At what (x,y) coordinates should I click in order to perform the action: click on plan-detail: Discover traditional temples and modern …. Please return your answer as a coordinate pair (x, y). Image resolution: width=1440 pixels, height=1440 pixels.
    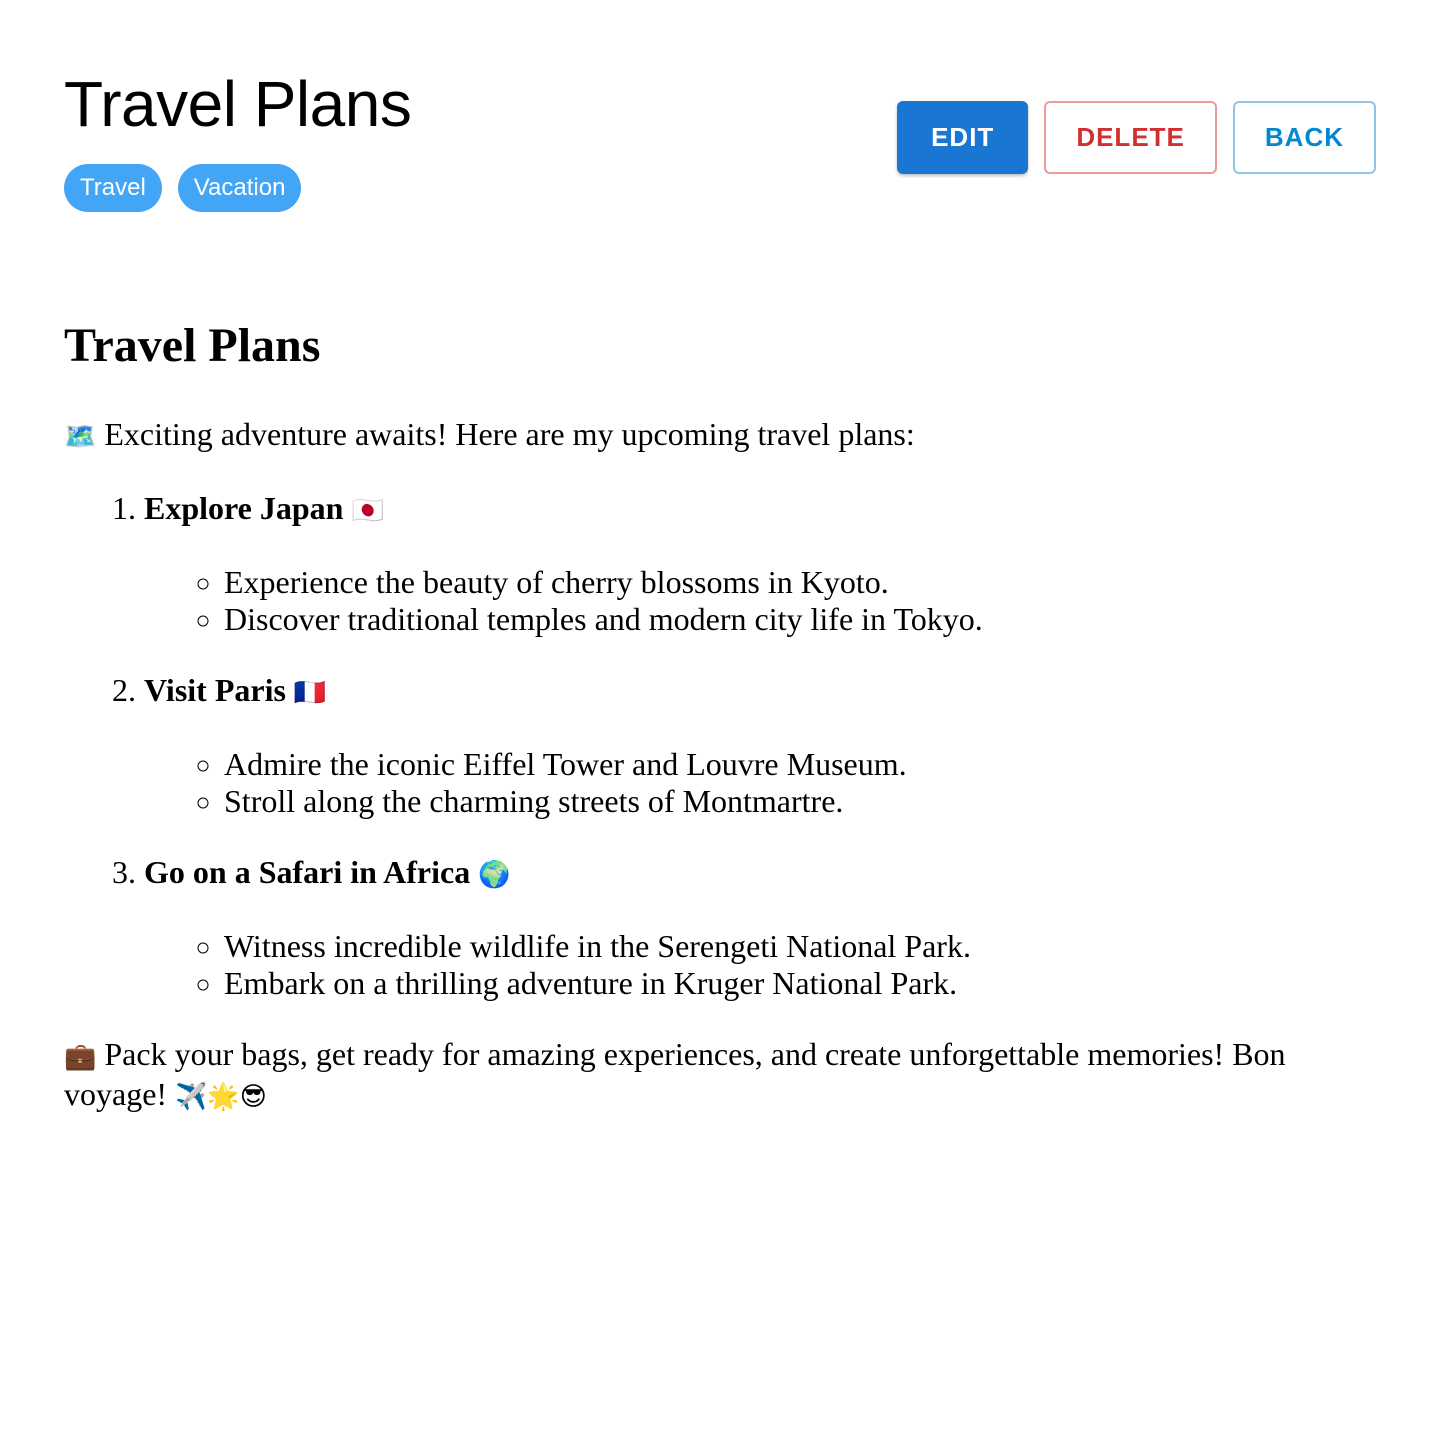
    Looking at the image, I should click on (800, 619).